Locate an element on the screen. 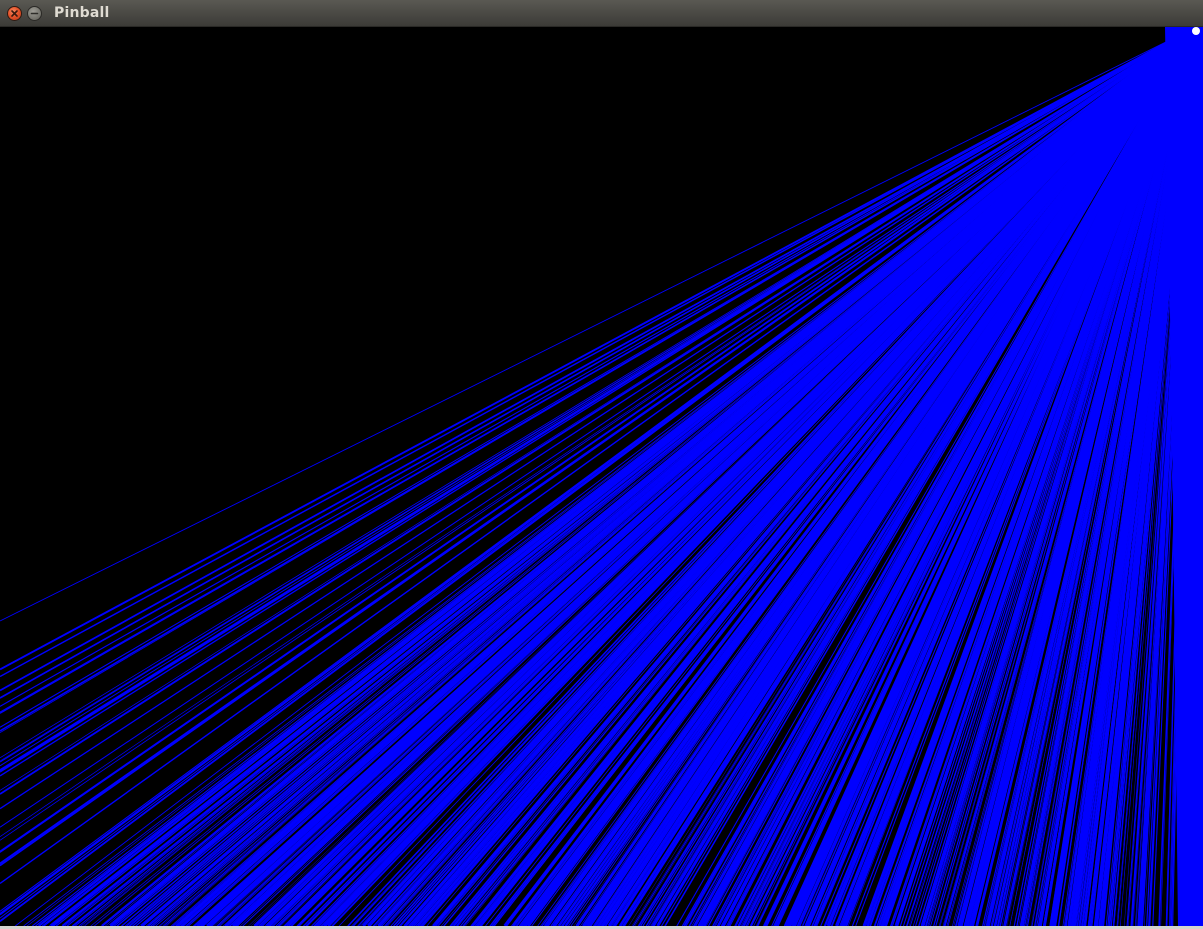  minimize-button is located at coordinates (34, 13).